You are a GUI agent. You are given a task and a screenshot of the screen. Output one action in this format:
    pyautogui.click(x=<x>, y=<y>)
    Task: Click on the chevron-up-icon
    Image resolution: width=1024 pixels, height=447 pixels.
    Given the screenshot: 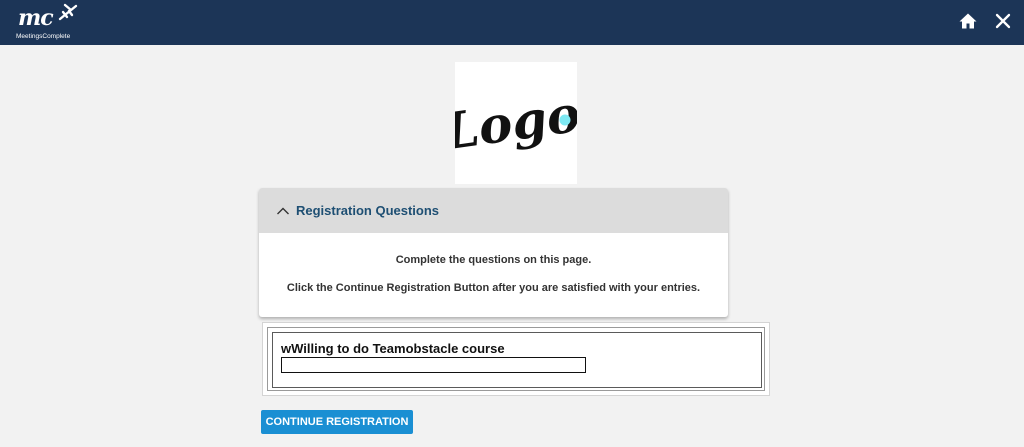 What is the action you would take?
    pyautogui.click(x=283, y=210)
    